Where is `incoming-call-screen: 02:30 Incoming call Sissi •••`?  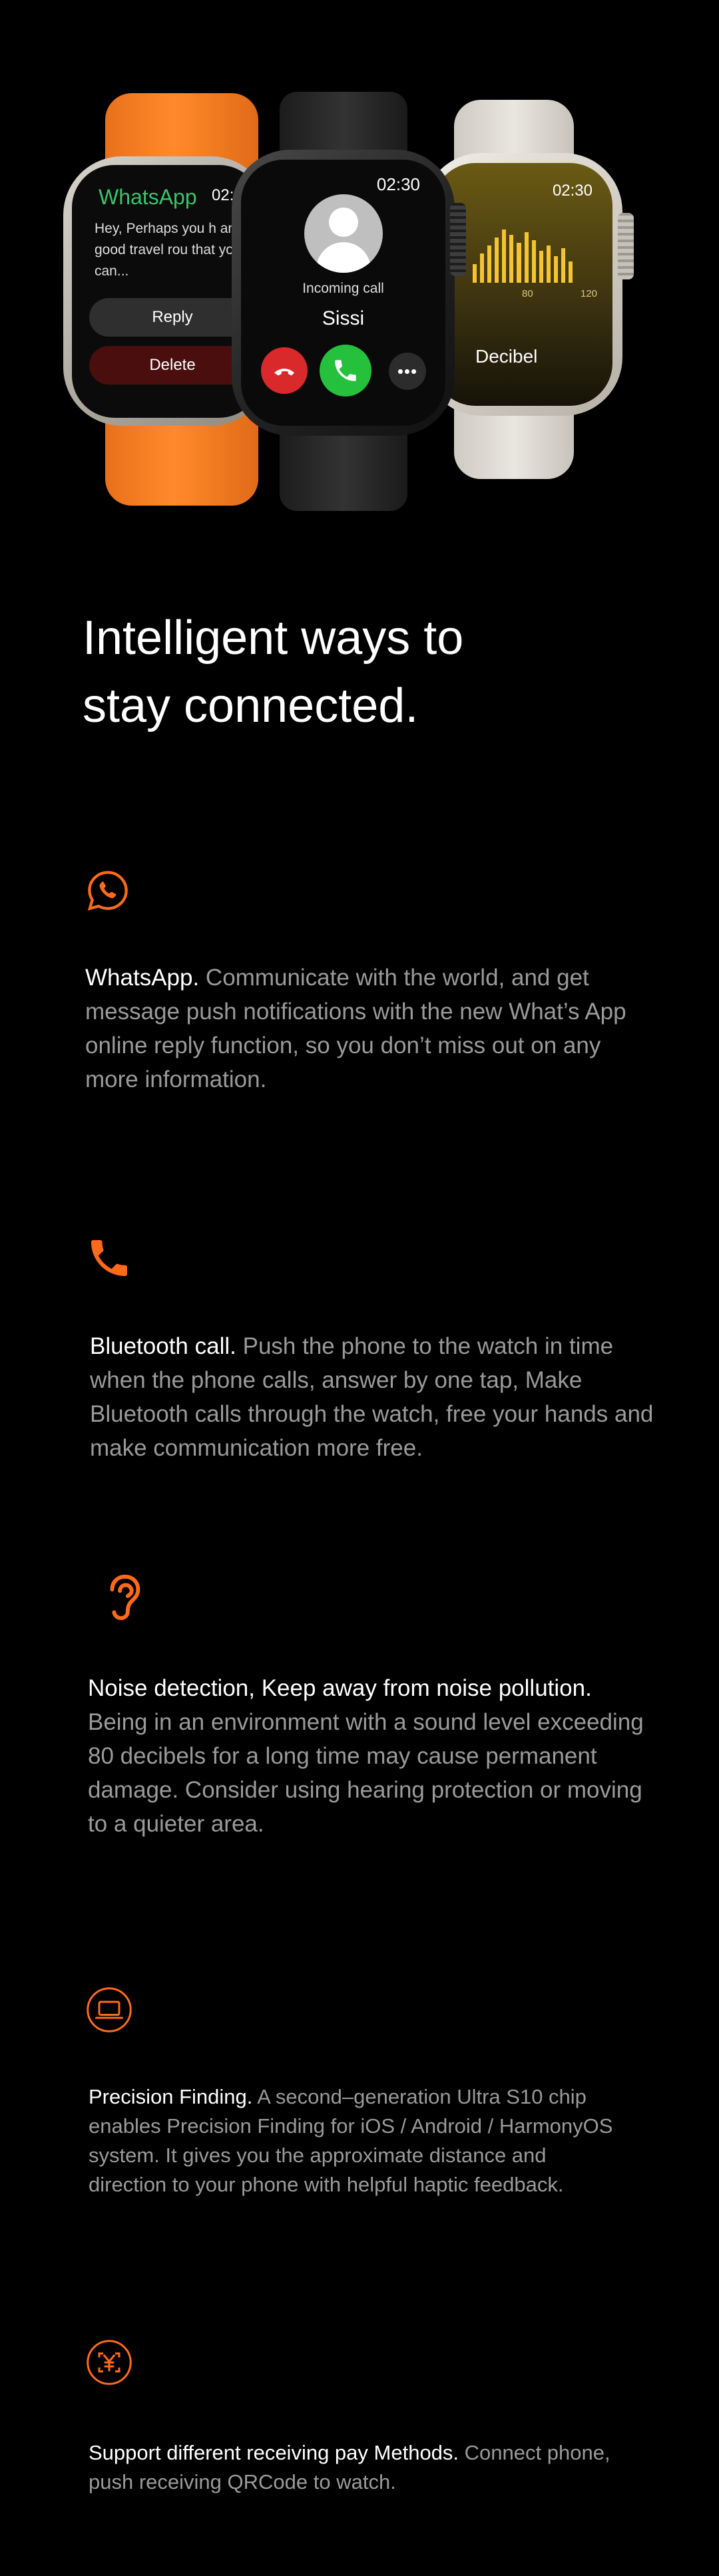 incoming-call-screen: 02:30 Incoming call Sissi ••• is located at coordinates (343, 293).